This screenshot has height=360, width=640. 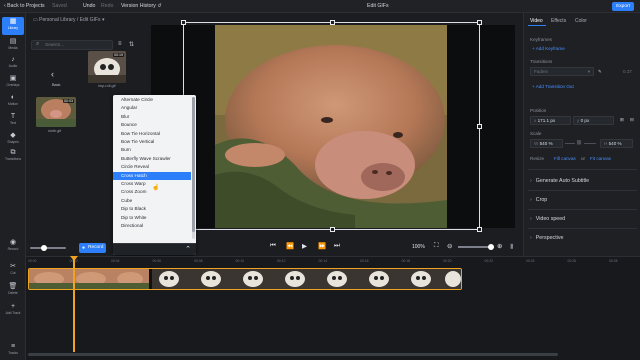 What do you see at coordinates (449, 246) in the screenshot?
I see `zoom-out-icon: ⊖` at bounding box center [449, 246].